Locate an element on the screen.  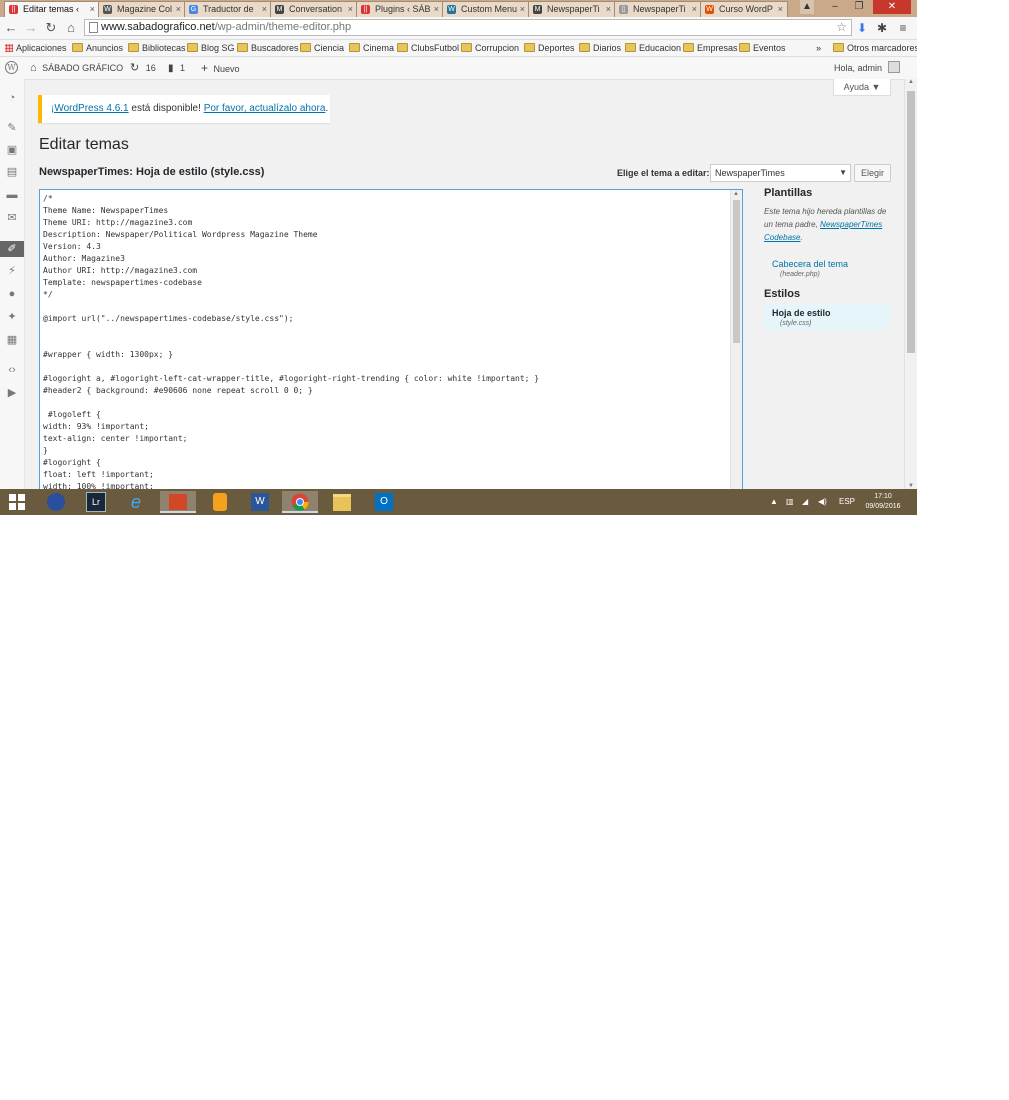
bookmark-empresas: Empresas is located at coordinates (710, 48).